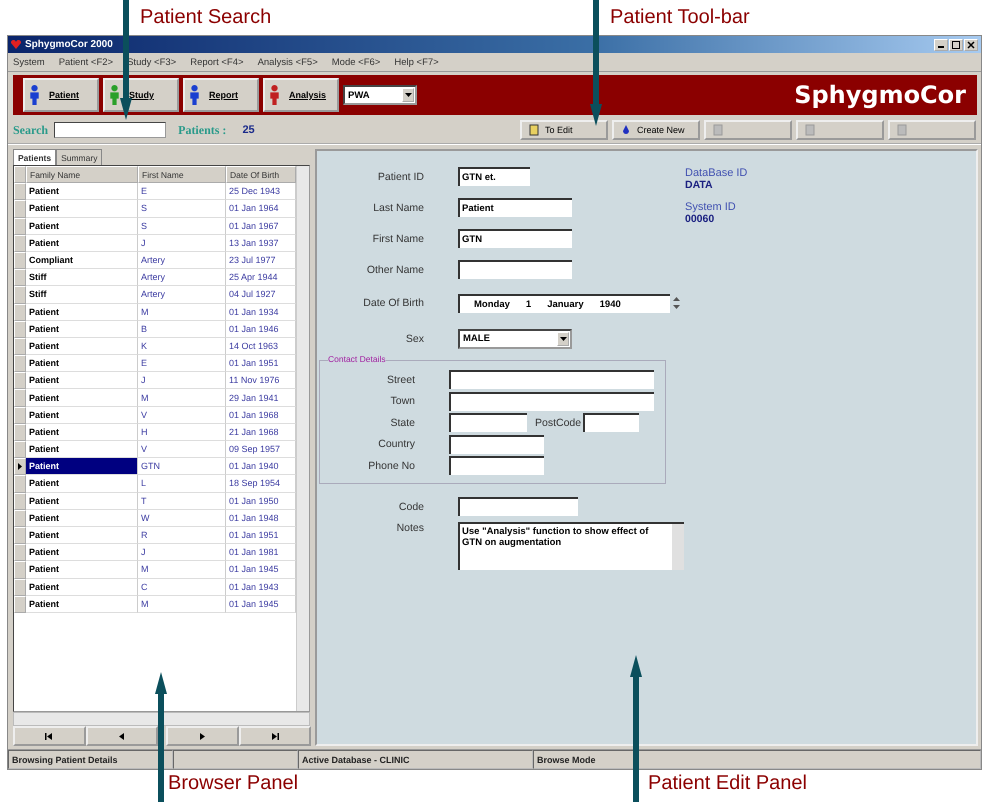  Describe the element at coordinates (61, 95) in the screenshot. I see `toolbar-button: Patient` at that location.